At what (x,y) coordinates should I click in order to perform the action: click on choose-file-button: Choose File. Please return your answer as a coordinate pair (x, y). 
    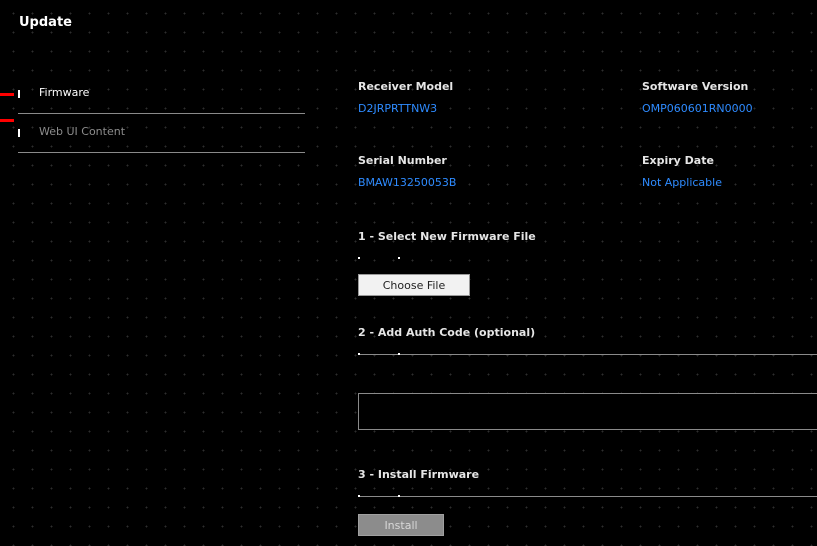
    Looking at the image, I should click on (414, 285).